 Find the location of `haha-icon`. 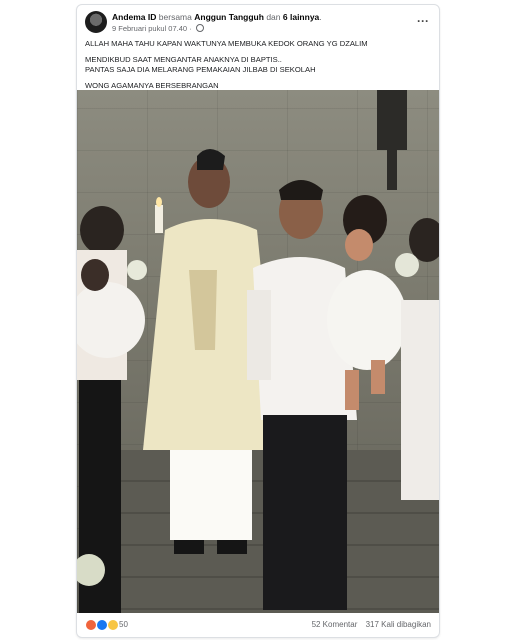

haha-icon is located at coordinates (113, 625).